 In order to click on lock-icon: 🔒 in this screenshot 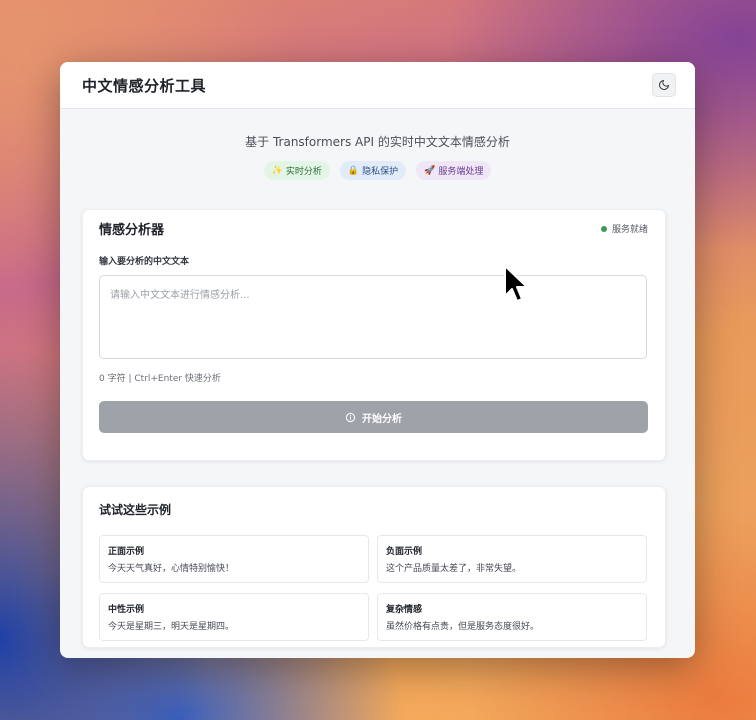, I will do `click(353, 170)`.